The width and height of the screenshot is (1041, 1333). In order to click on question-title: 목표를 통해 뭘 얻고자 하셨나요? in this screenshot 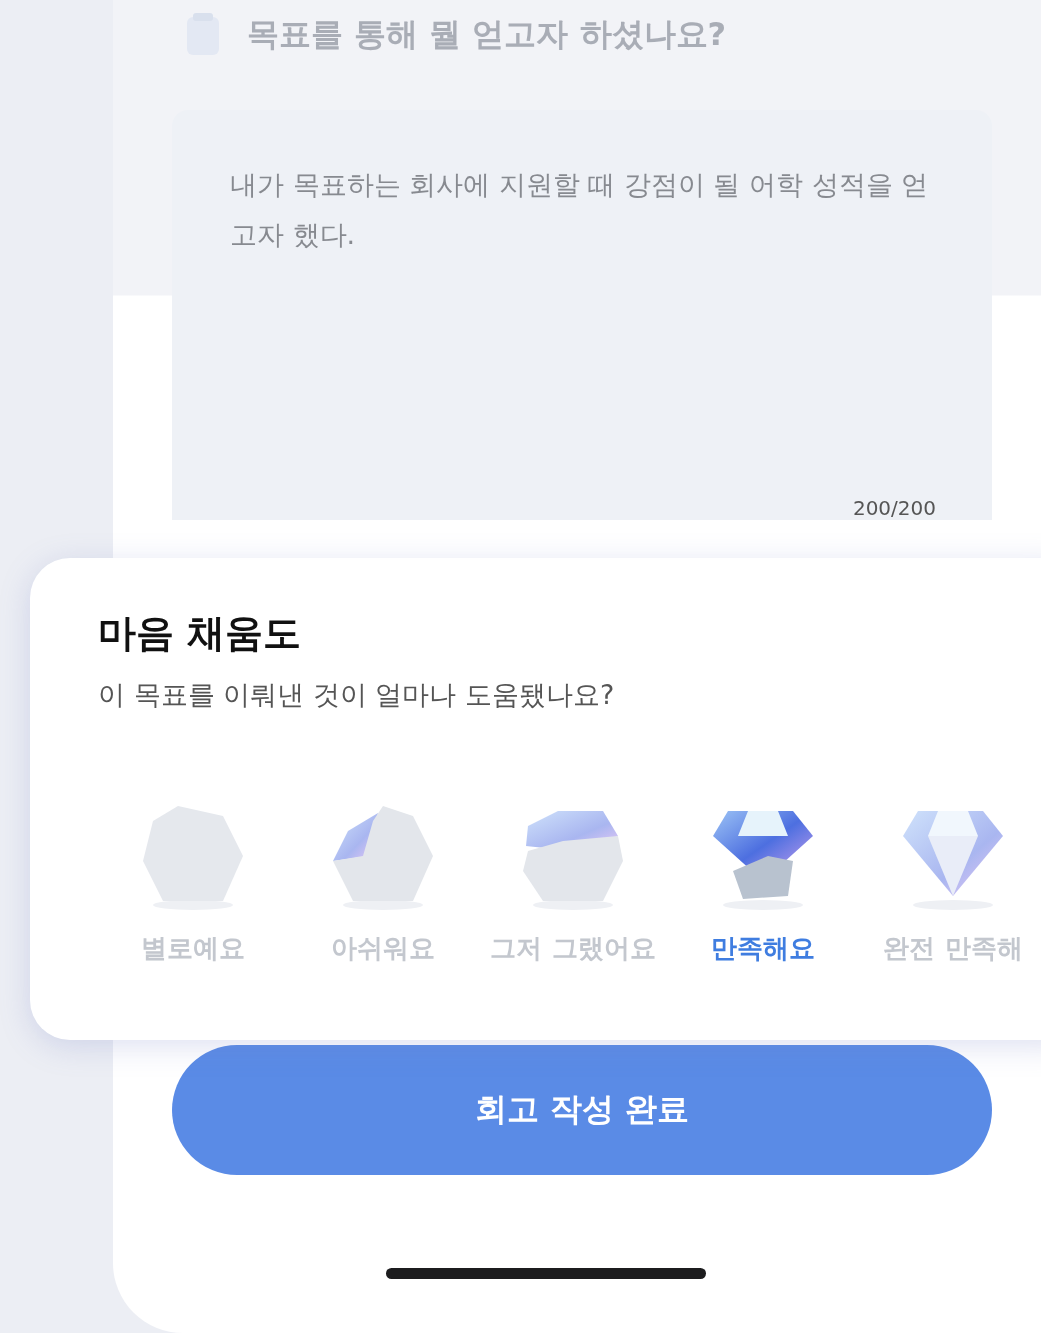, I will do `click(487, 34)`.